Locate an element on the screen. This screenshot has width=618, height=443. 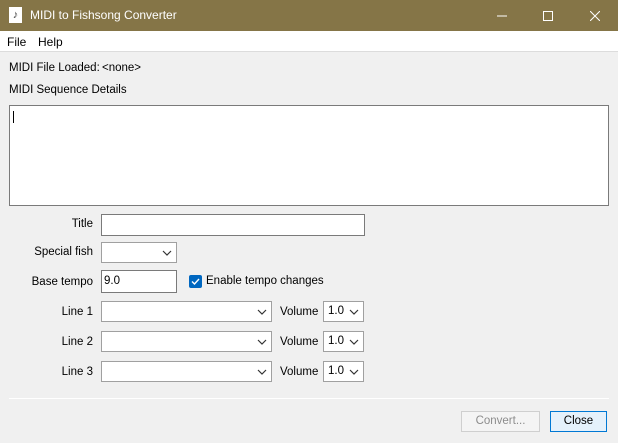
midi-file-label: MIDI File Loaded: is located at coordinates (54, 68).